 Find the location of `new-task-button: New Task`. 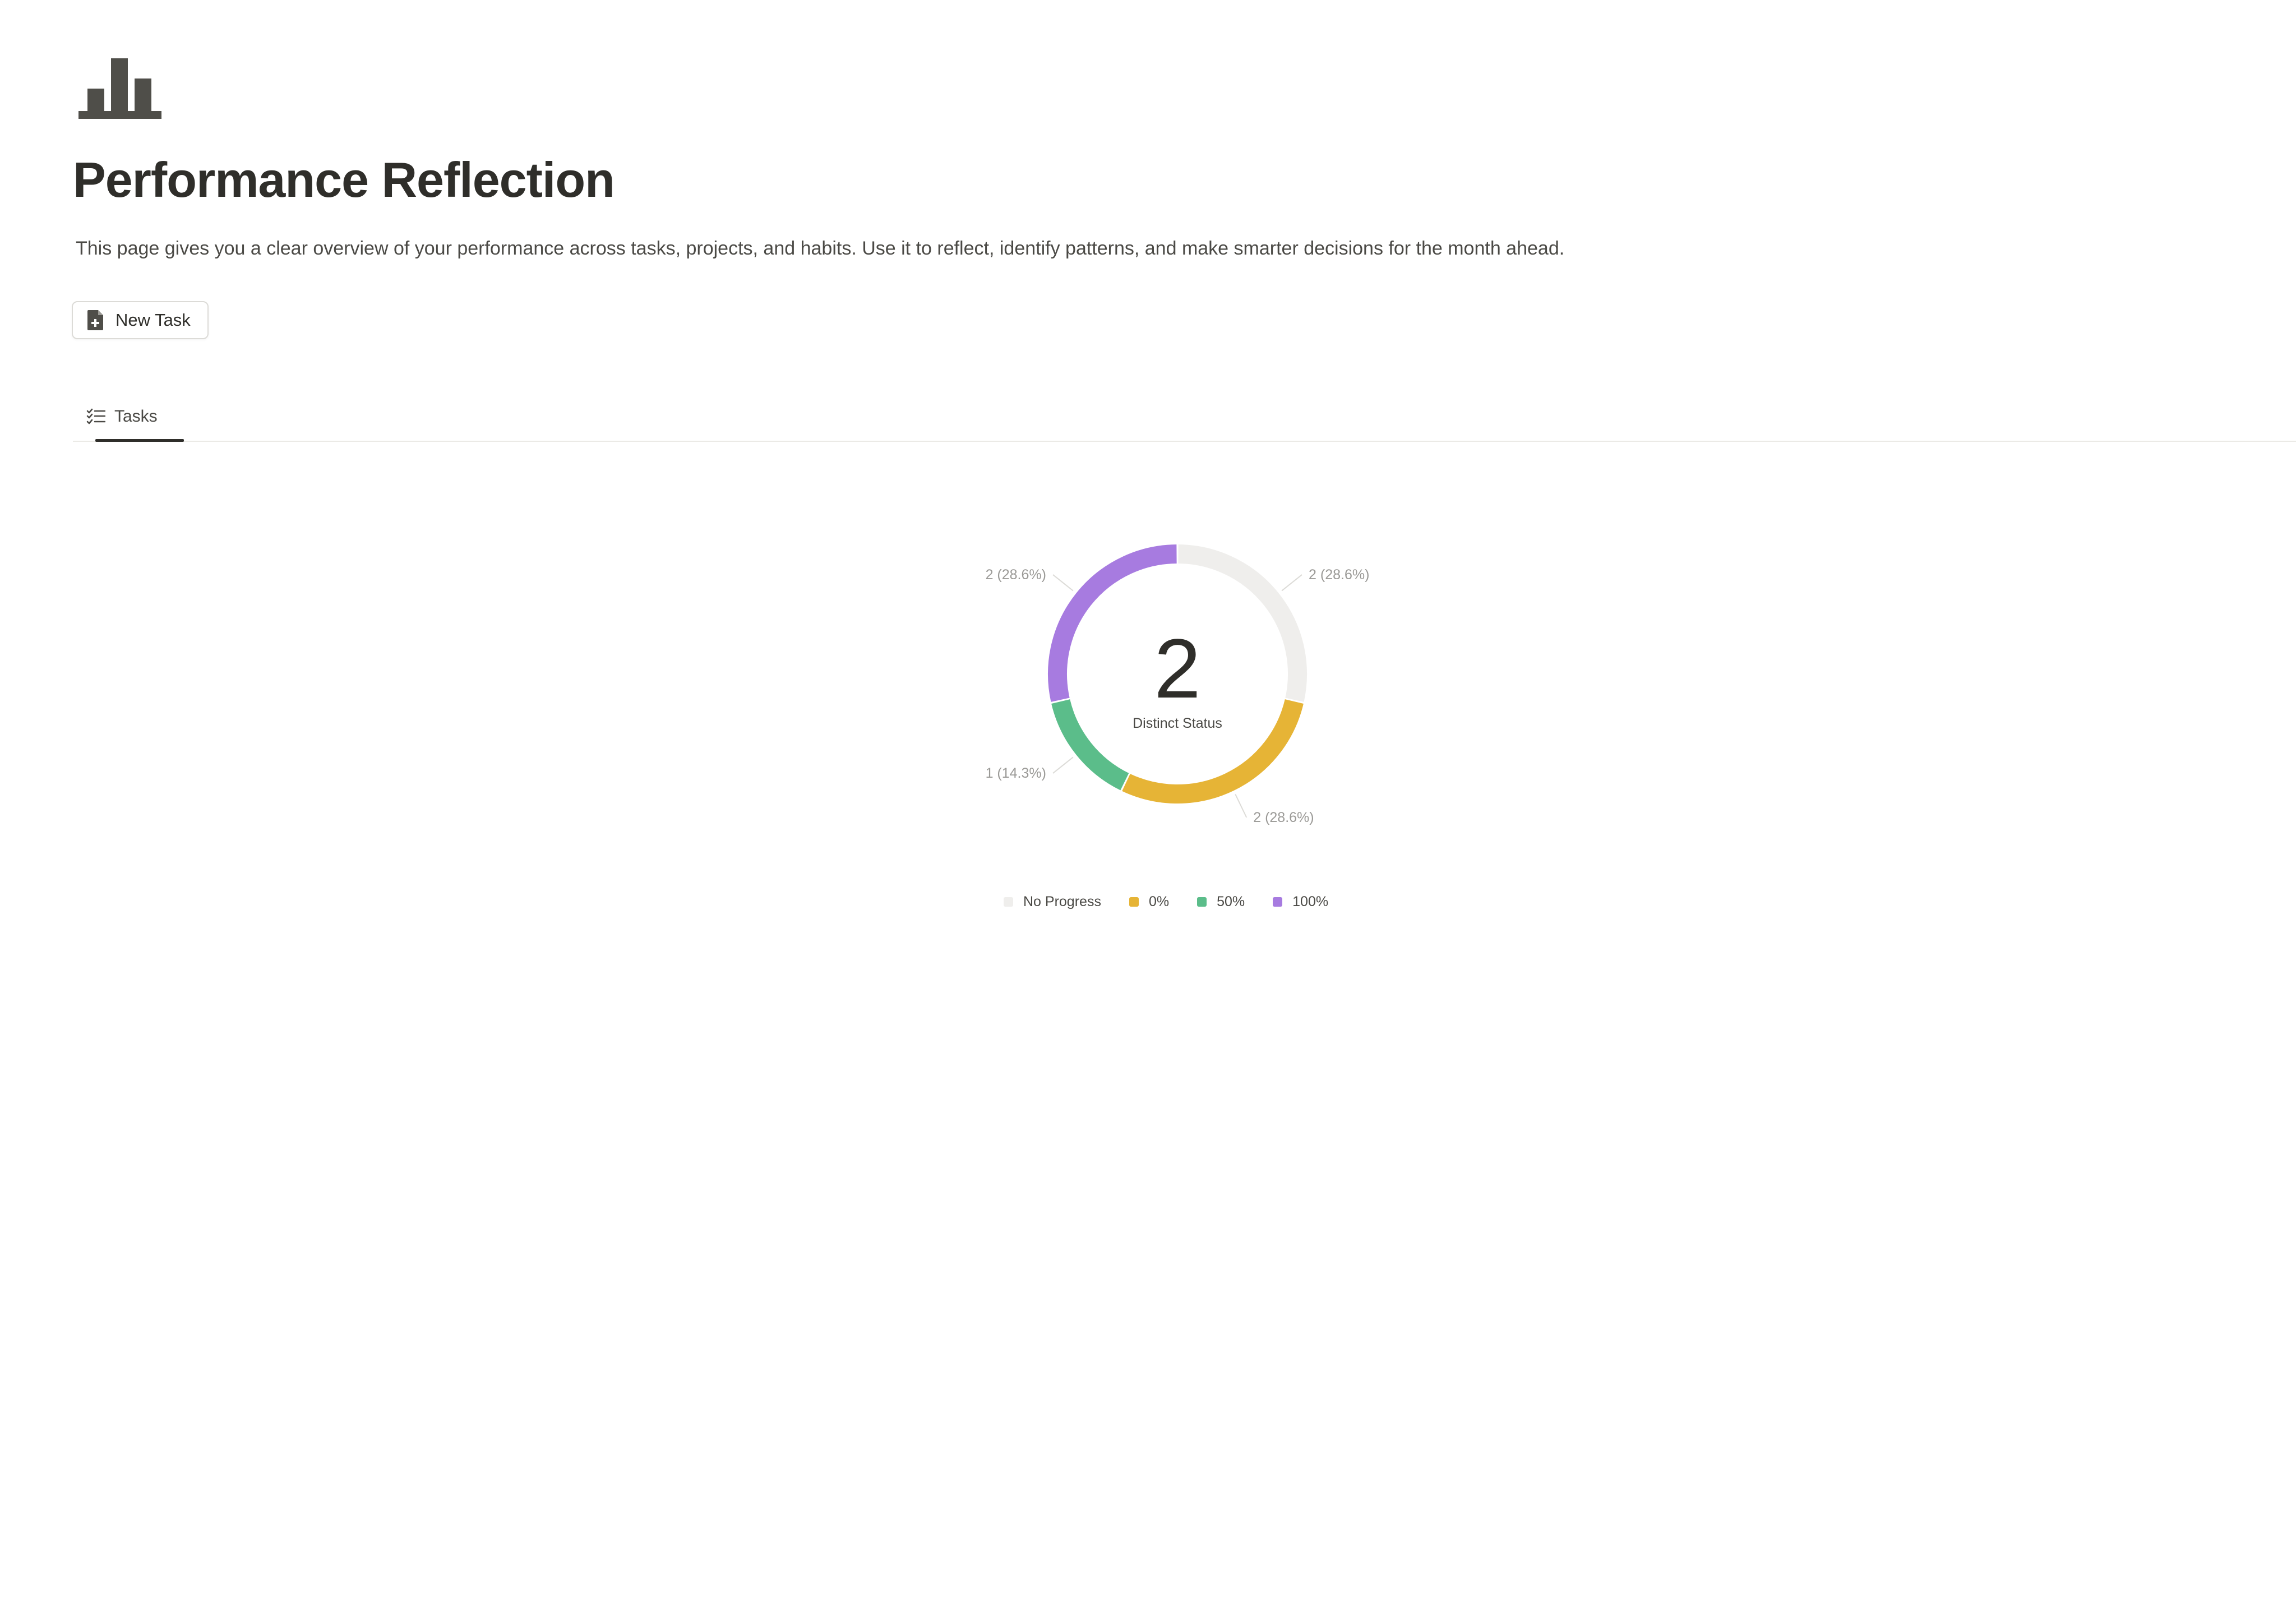

new-task-button: New Task is located at coordinates (140, 320).